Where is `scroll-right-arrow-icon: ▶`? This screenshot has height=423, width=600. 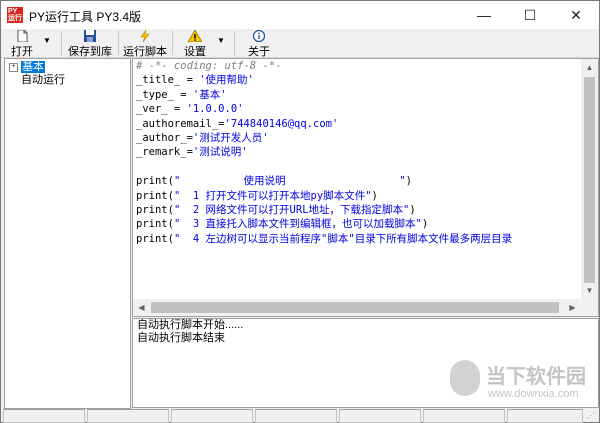
scroll-right-arrow-icon: ▶ is located at coordinates (572, 307).